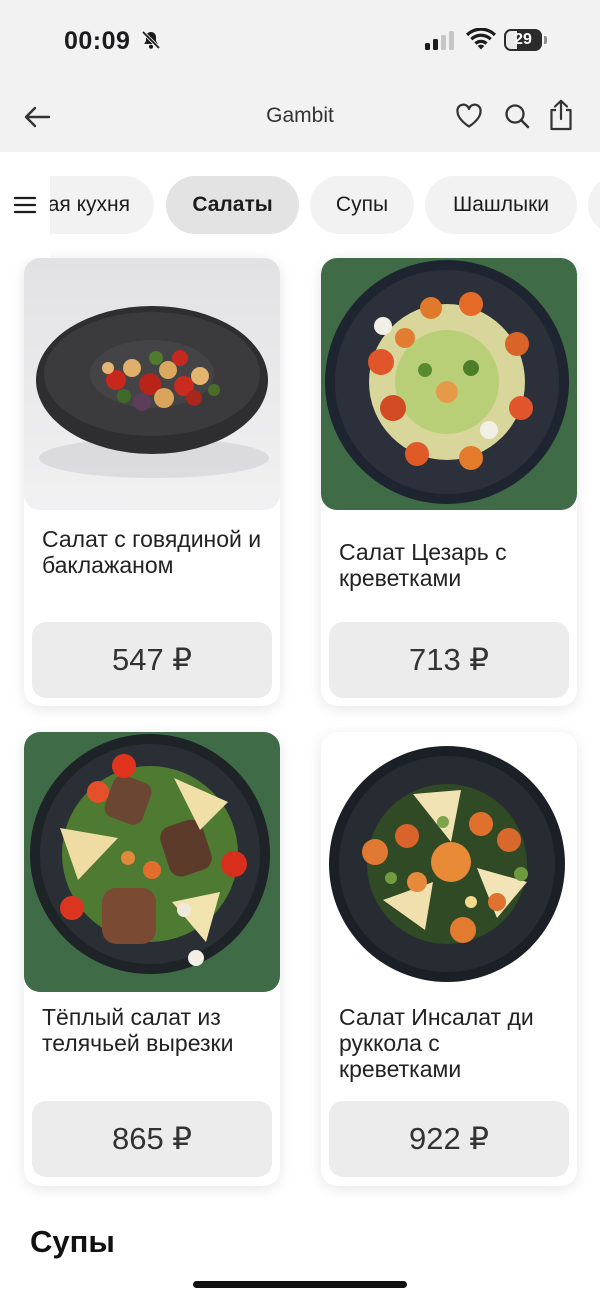 Image resolution: width=600 pixels, height=1300 pixels. I want to click on product-card: Салат Цезарь с креветками 713 ₽, so click(449, 482).